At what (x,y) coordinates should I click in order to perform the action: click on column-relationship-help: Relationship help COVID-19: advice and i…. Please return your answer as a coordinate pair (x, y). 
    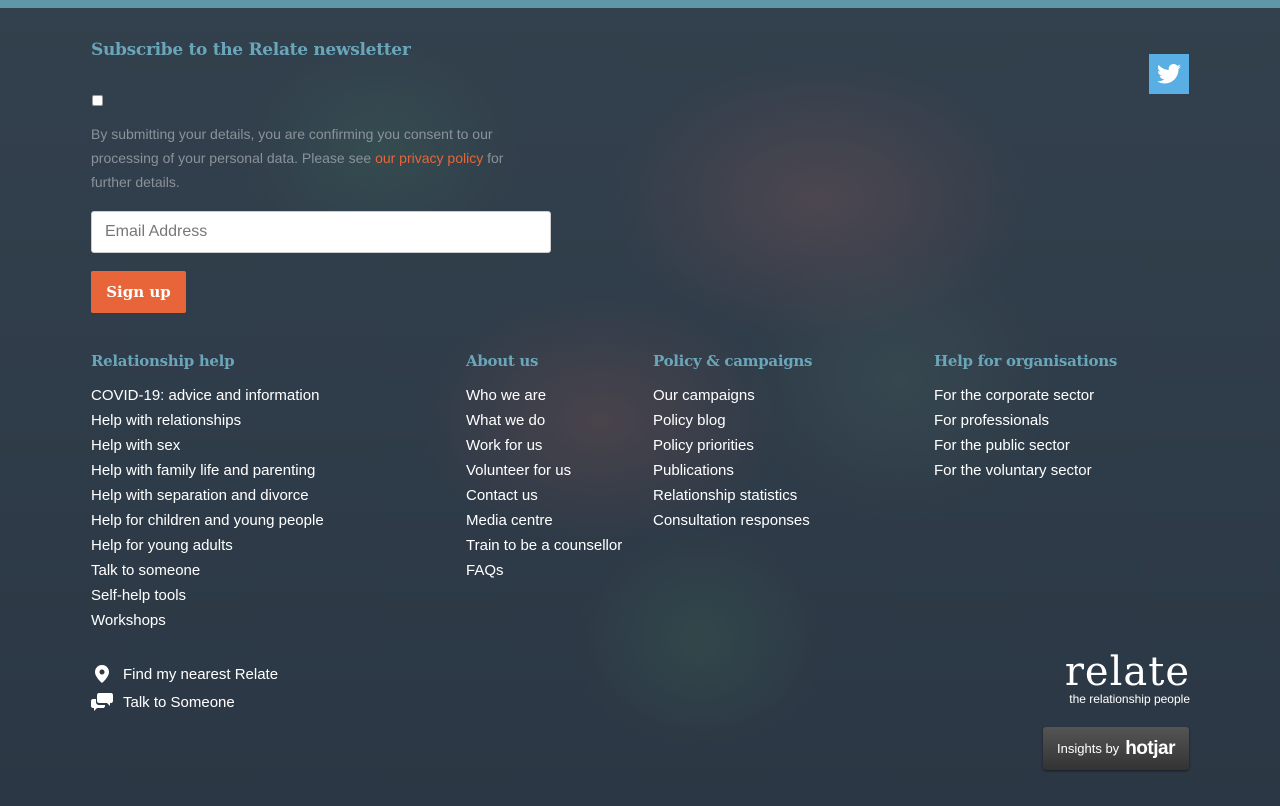
    Looking at the image, I should click on (207, 491).